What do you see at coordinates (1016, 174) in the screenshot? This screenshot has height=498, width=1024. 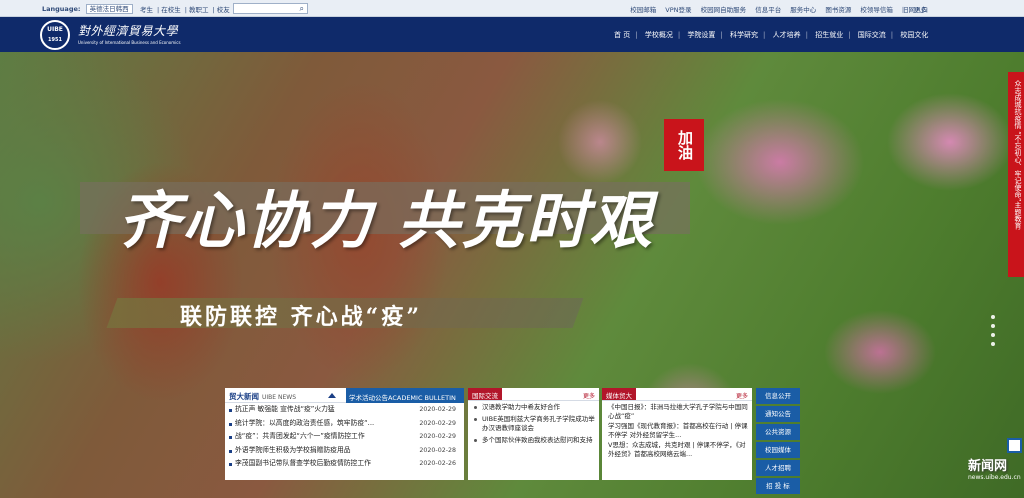 I see `side-ribbon-banner: 众志成城抗疫情 “不忘初心、牢记使命”主题教育` at bounding box center [1016, 174].